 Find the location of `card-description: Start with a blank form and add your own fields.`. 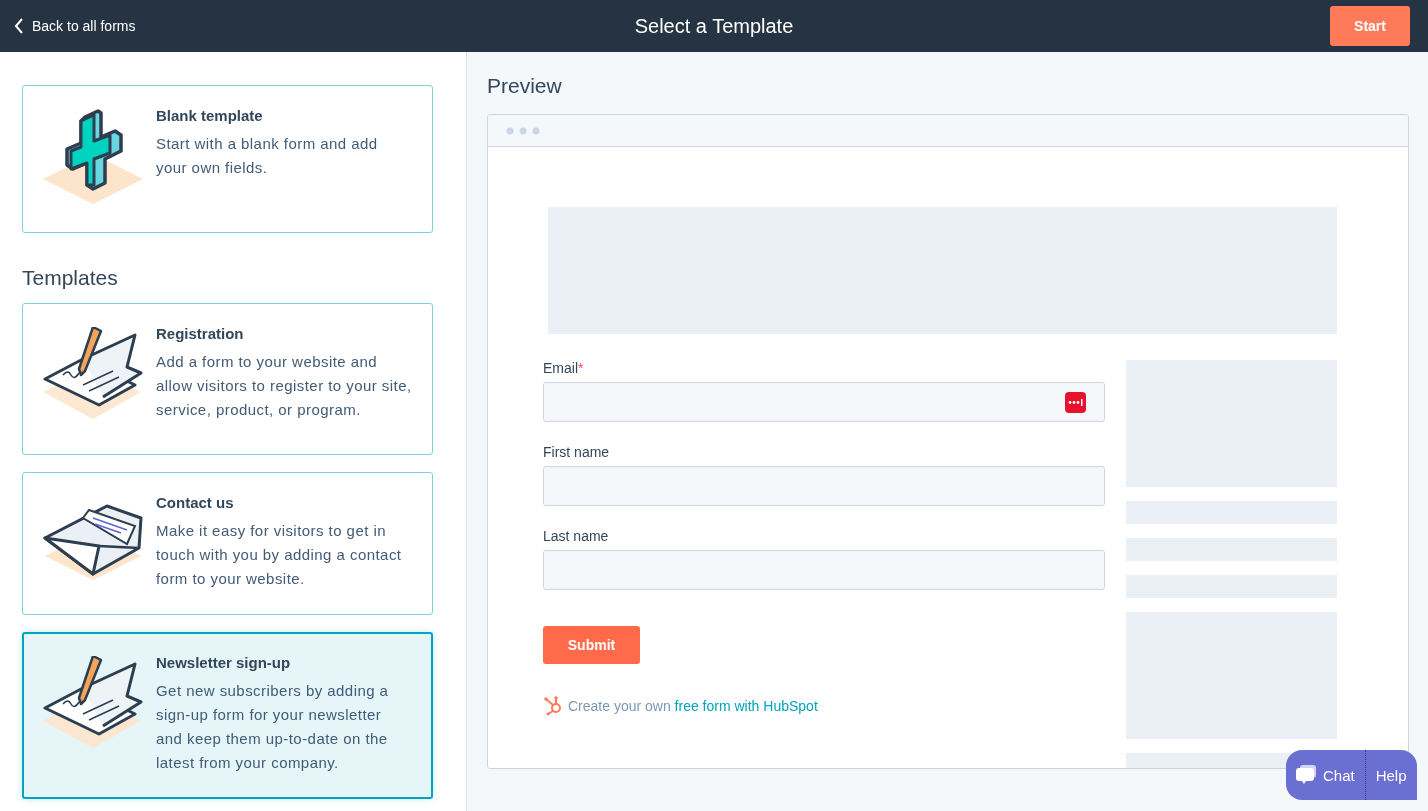

card-description: Start with a blank form and add your own fields. is located at coordinates (267, 156).